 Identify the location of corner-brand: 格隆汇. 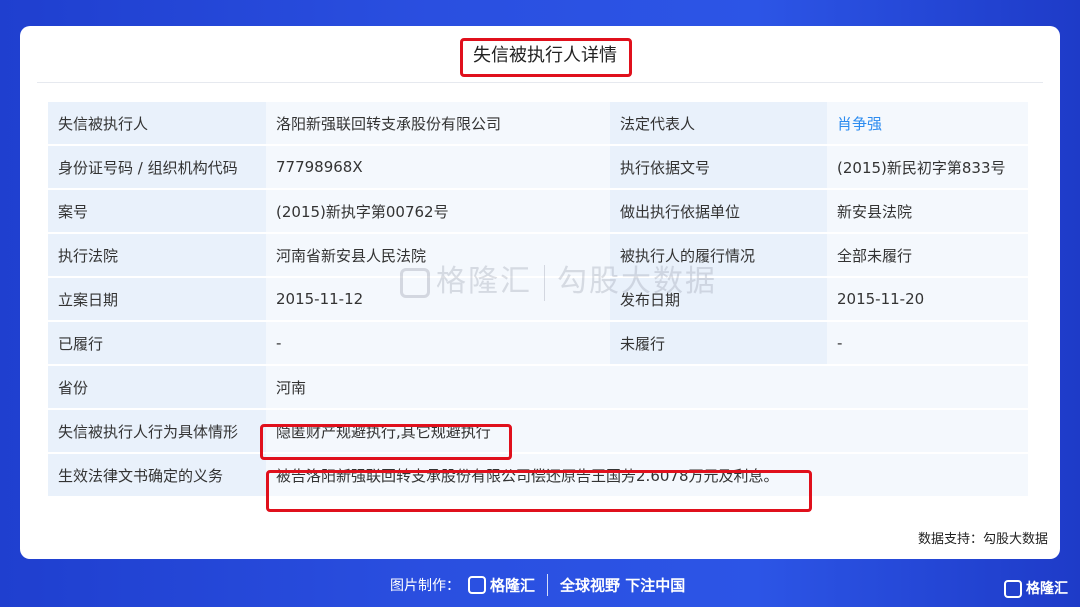
(1036, 588).